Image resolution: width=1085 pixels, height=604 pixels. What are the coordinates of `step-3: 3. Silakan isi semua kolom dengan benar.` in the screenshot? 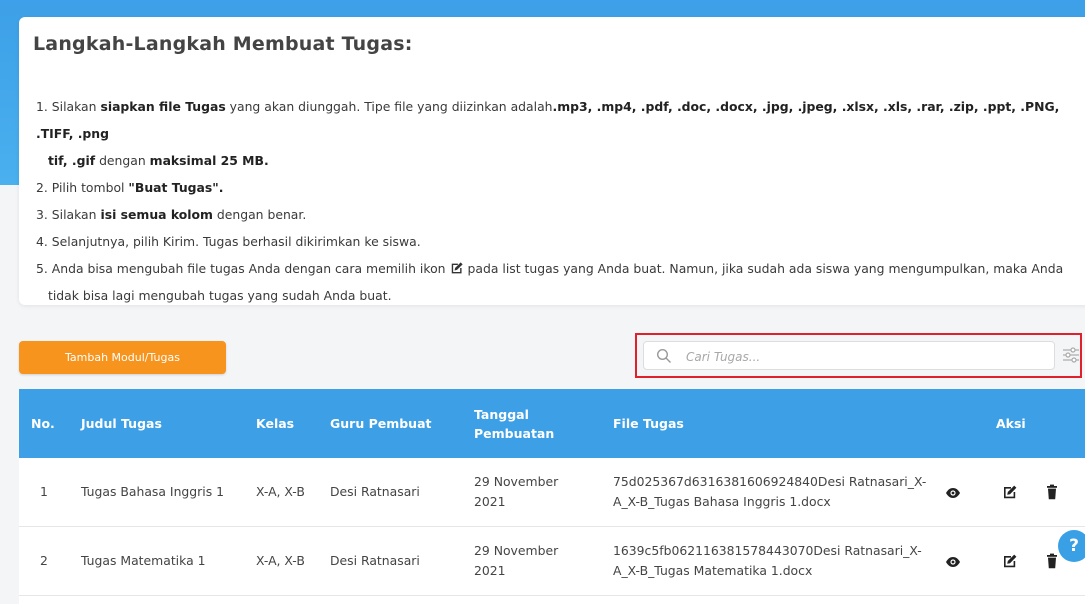 It's located at (171, 214).